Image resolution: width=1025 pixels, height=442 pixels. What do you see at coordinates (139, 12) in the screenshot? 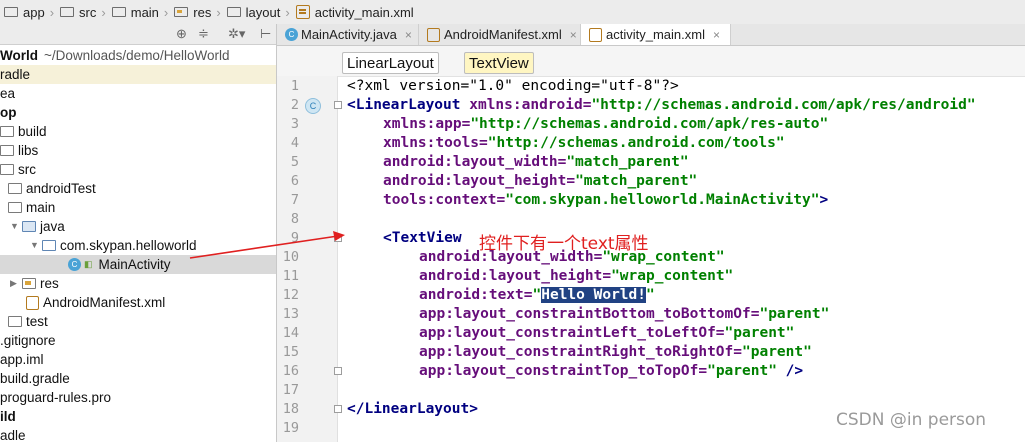
I see `breadcrumb-main: main ›` at bounding box center [139, 12].